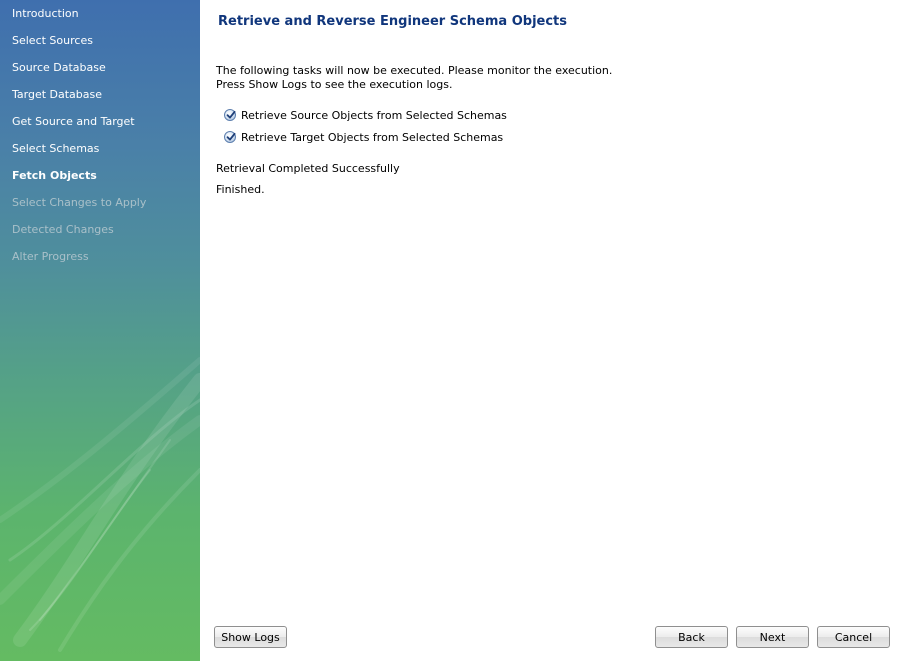  What do you see at coordinates (54, 175) in the screenshot?
I see `sidebar-item-fetch-objects: Fetch Objects` at bounding box center [54, 175].